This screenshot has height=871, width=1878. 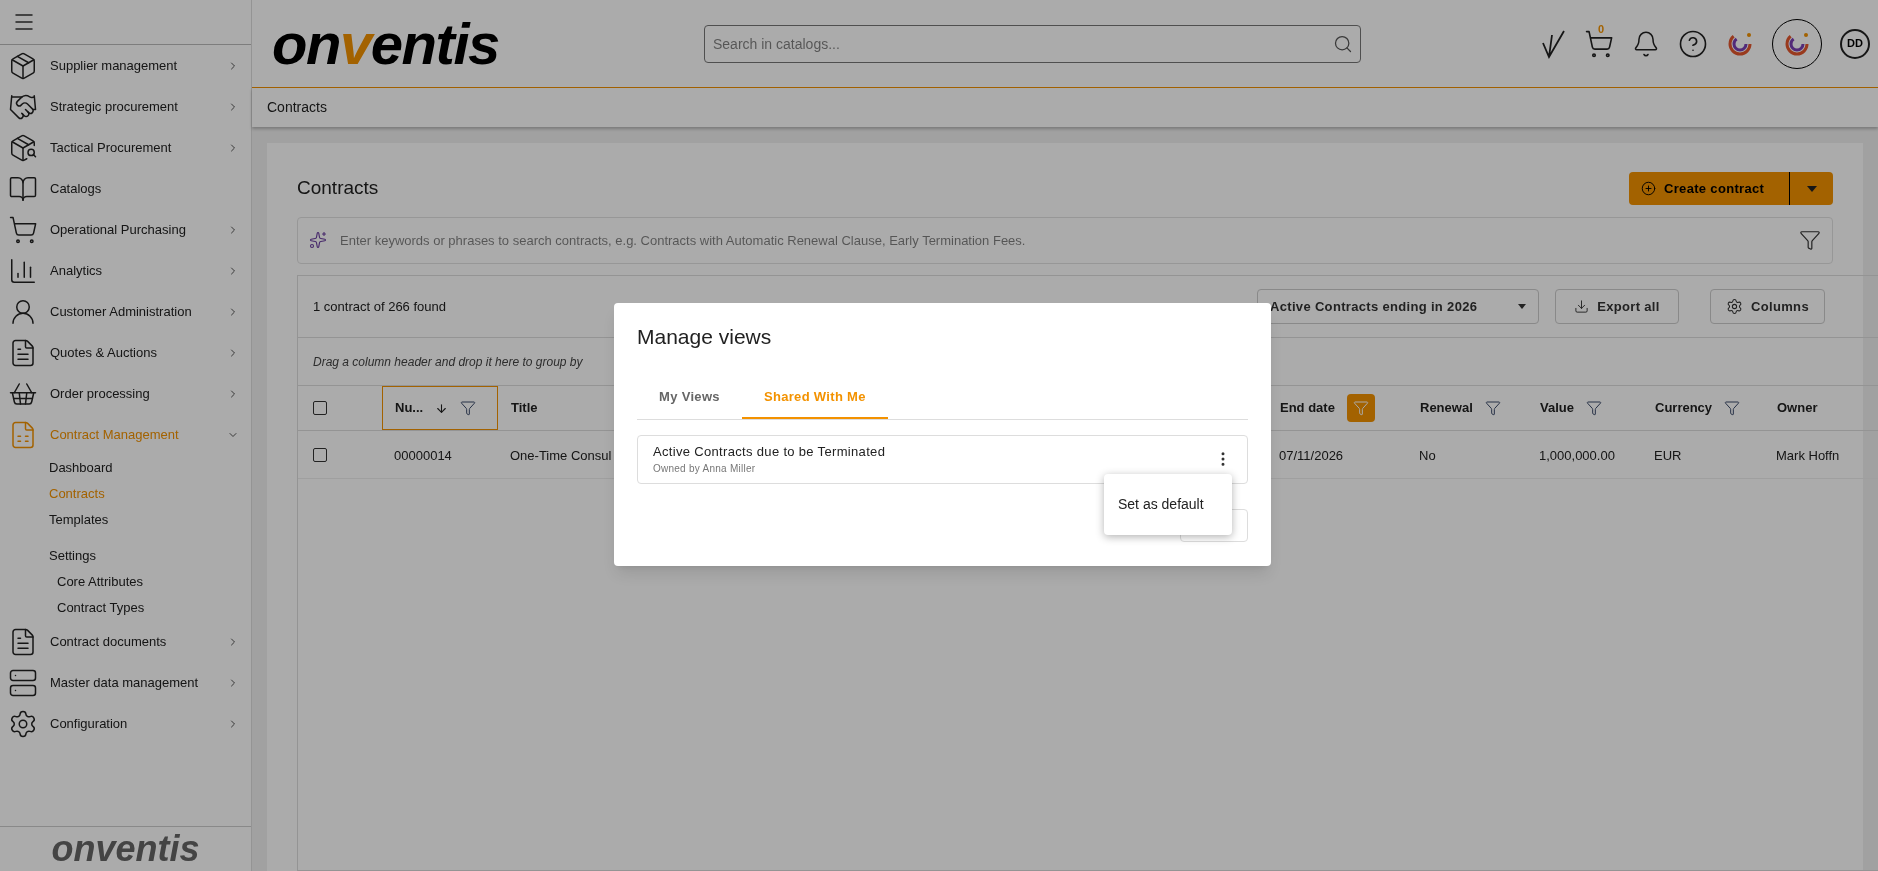 I want to click on sidebar-item: Strategic procurement, so click(x=125, y=106).